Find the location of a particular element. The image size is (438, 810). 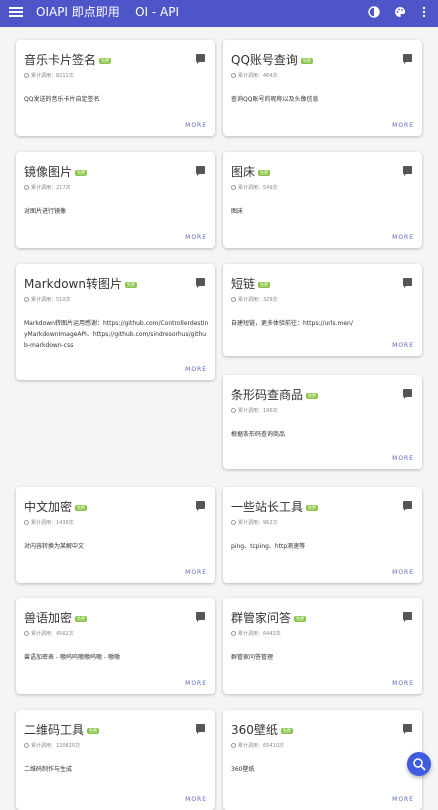

card-description: 360壁纸 is located at coordinates (243, 769).